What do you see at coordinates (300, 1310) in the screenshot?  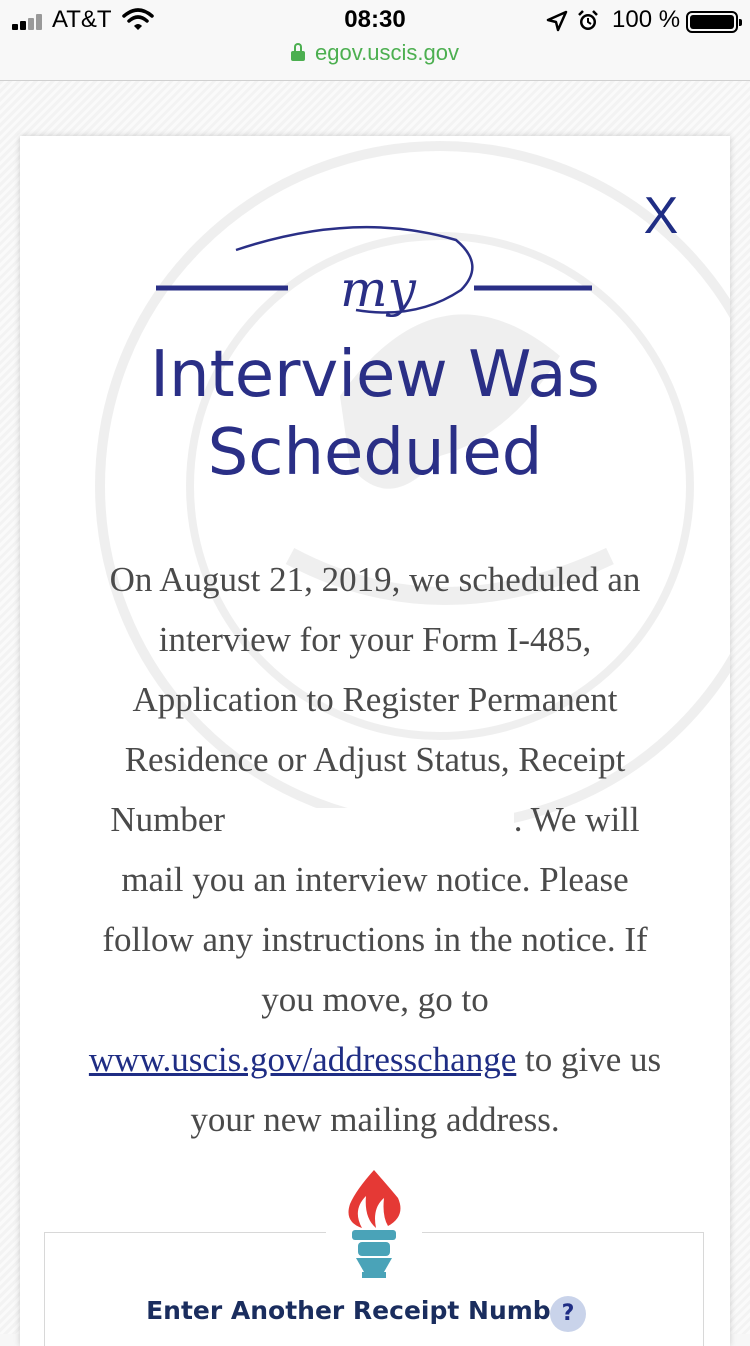 I see `enter-another-receipt-link: Enter Another Receipt Number` at bounding box center [300, 1310].